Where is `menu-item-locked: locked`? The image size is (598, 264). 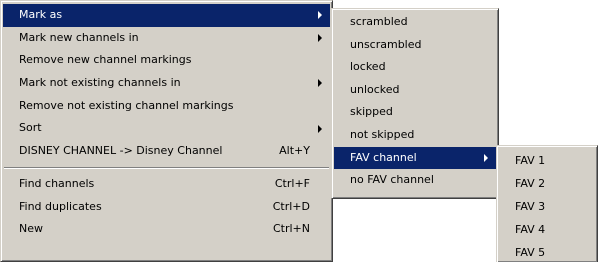
menu-item-locked: locked is located at coordinates (415, 67).